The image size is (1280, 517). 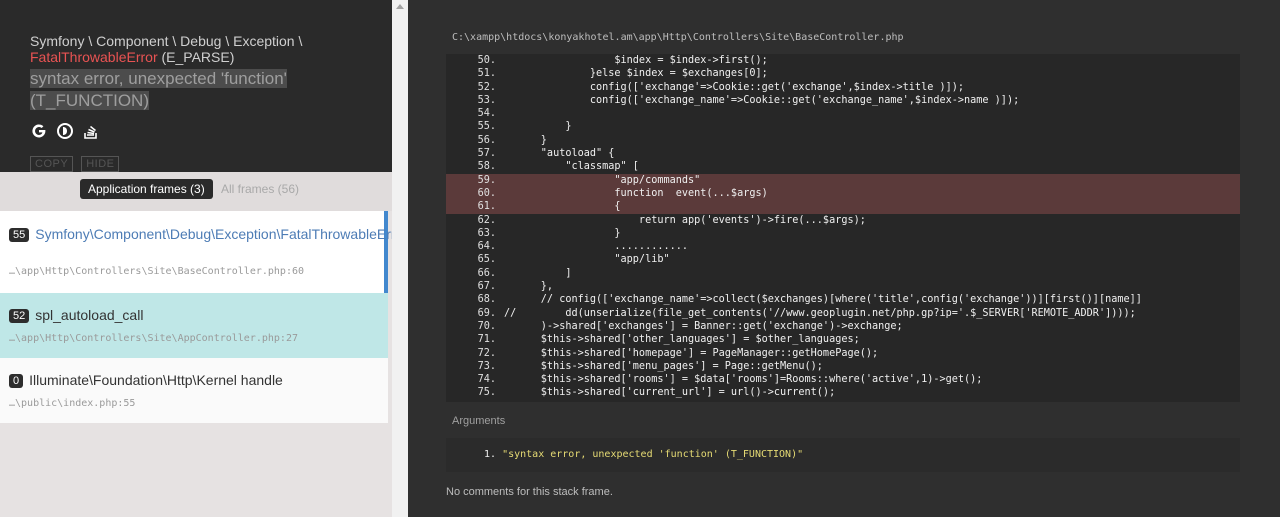 I want to click on code-text: function event(...$args), so click(x=636, y=193).